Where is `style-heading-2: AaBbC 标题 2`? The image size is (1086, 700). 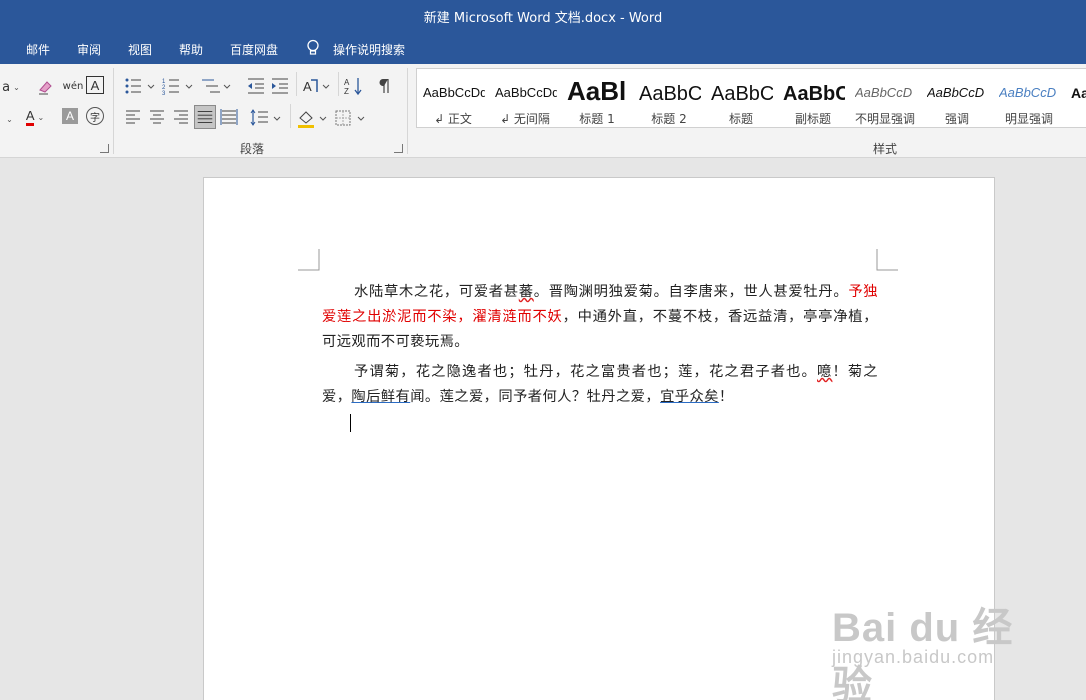 style-heading-2: AaBbC 标题 2 is located at coordinates (669, 98).